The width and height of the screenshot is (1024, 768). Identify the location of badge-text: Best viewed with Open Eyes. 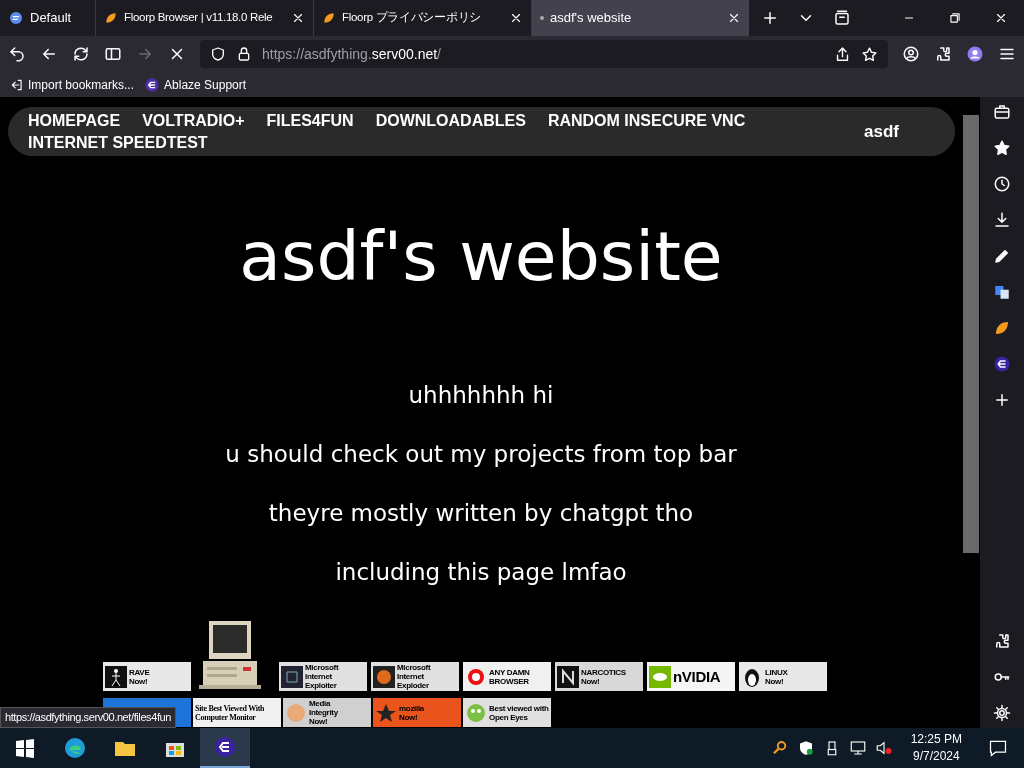
(519, 712).